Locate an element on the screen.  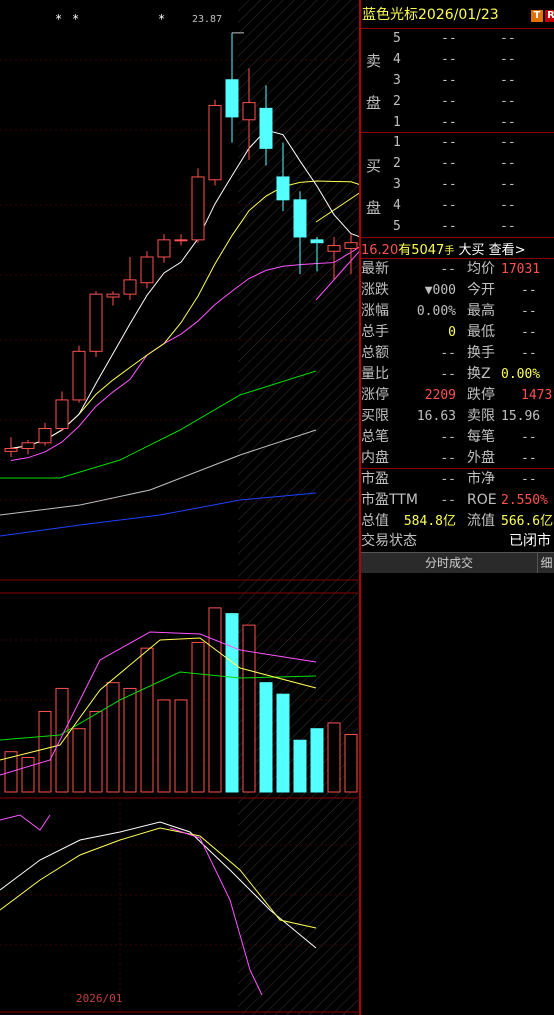
quote-row: 总值 584.8亿 流值 566.6亿 is located at coordinates (457, 521).